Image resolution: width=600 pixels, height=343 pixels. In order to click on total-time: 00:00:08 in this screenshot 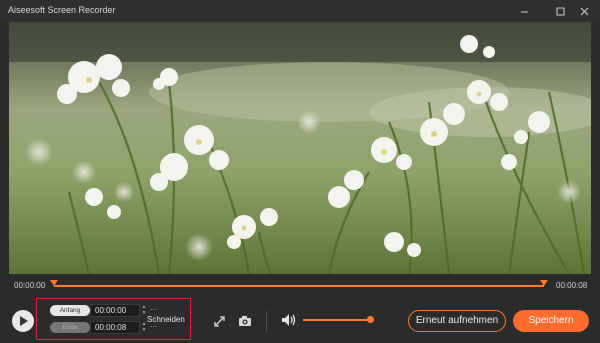, I will do `click(572, 285)`.